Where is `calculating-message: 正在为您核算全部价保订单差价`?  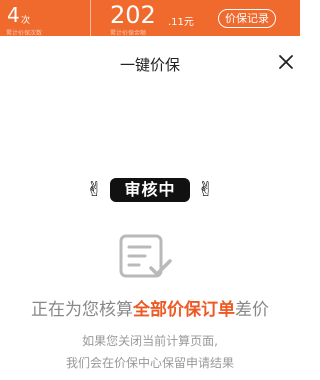
calculating-message: 正在为您核算全部价保订单差价 is located at coordinates (150, 307).